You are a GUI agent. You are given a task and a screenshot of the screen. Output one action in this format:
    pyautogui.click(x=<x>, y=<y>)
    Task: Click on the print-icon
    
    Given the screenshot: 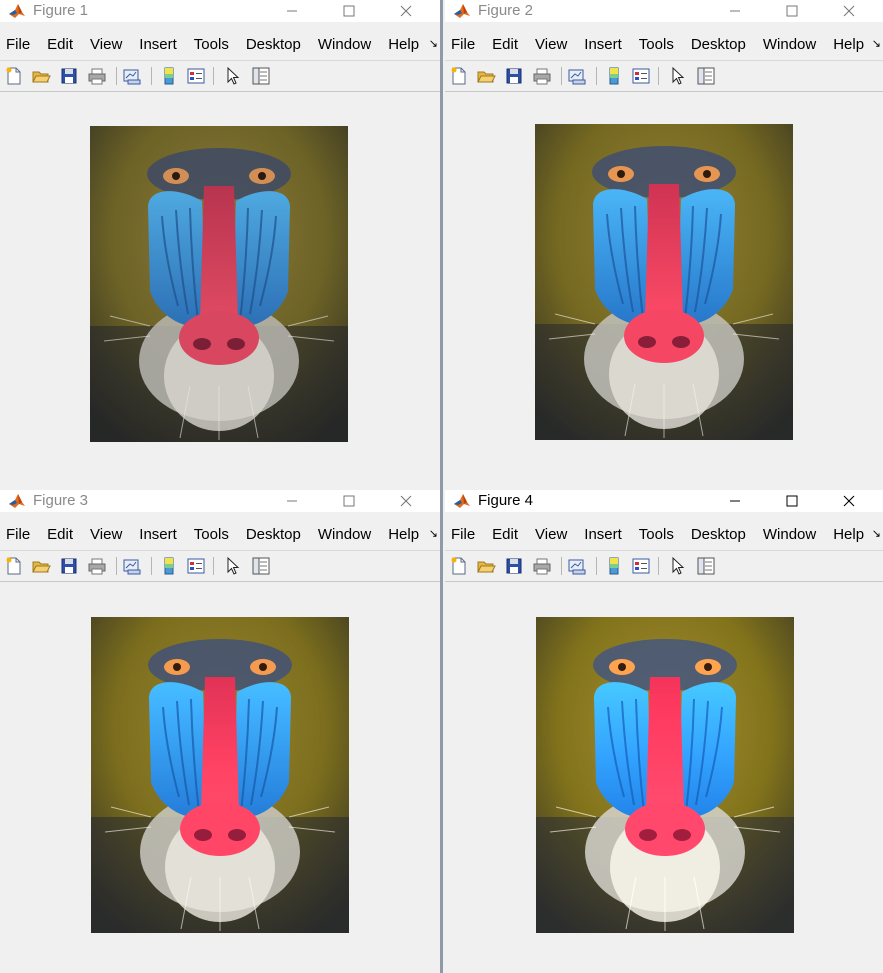 What is the action you would take?
    pyautogui.click(x=542, y=76)
    